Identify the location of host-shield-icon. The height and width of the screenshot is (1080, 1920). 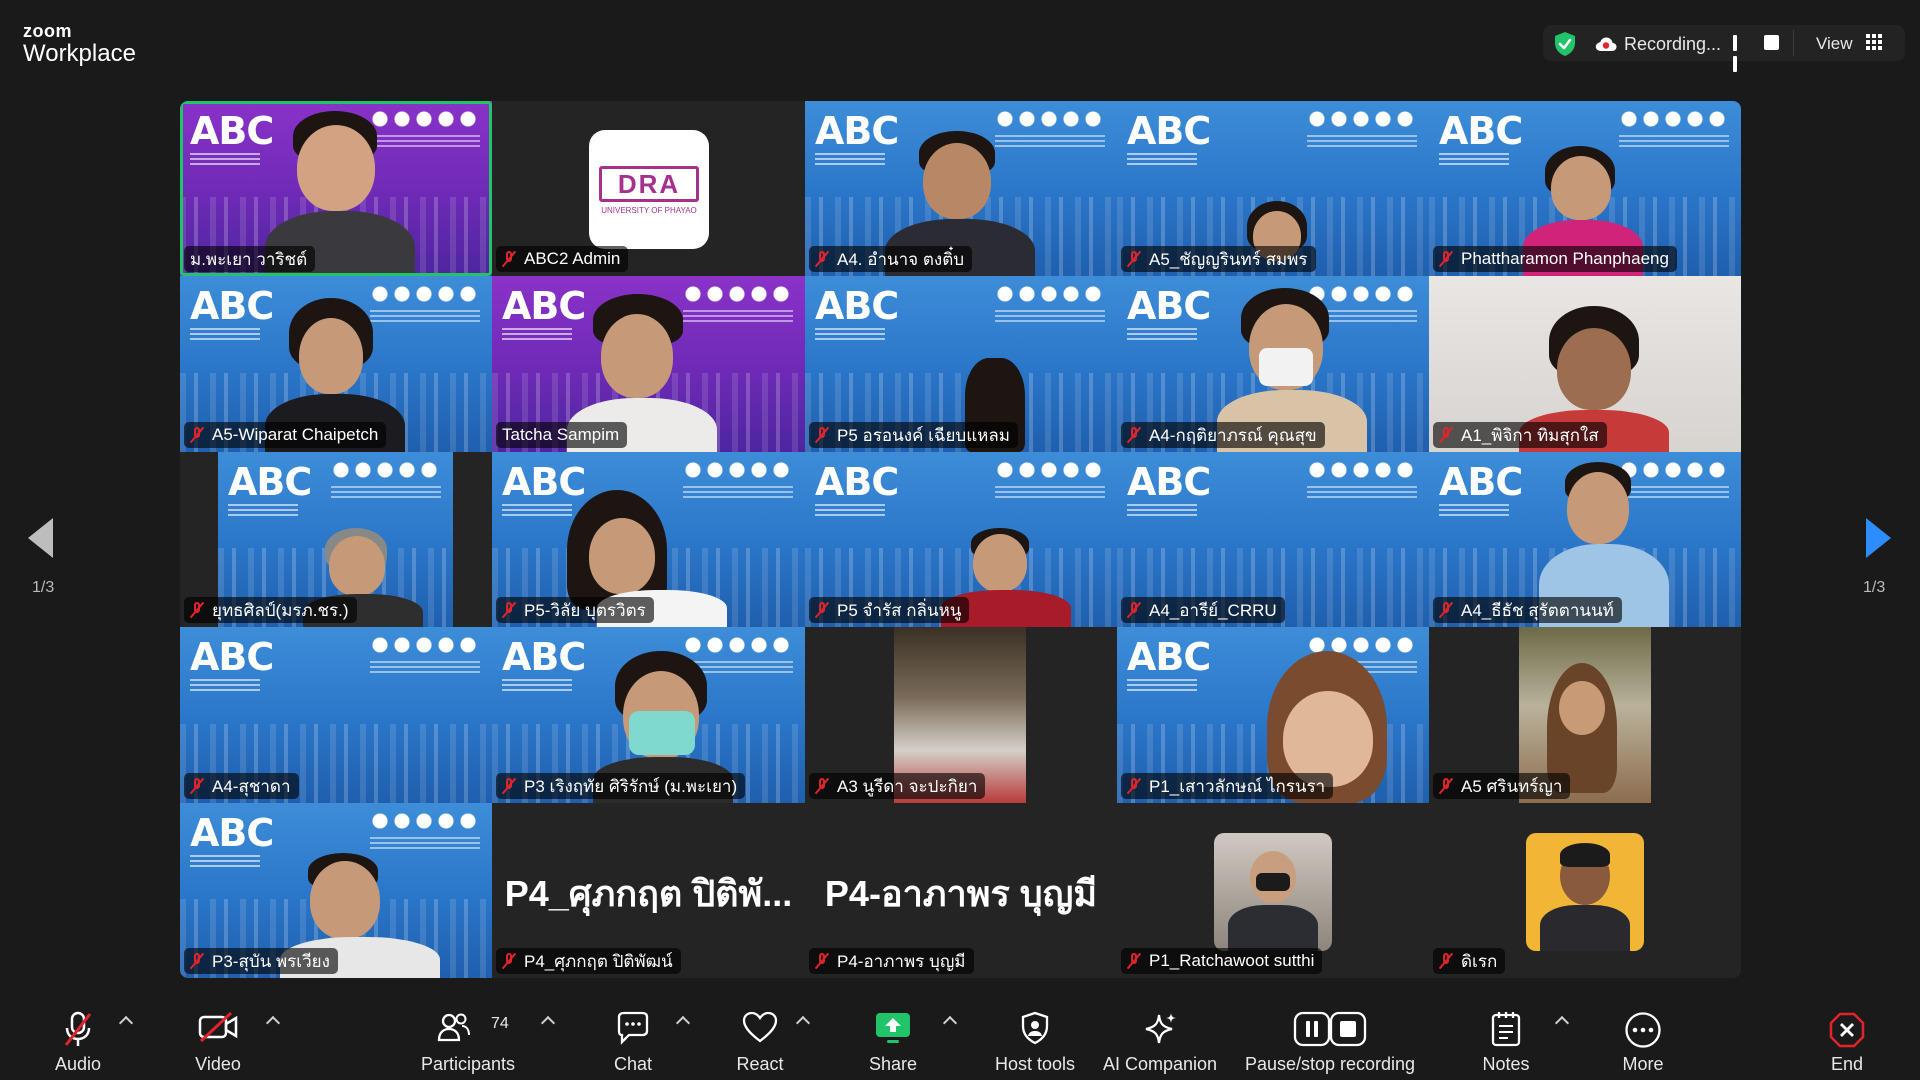
(1035, 1028).